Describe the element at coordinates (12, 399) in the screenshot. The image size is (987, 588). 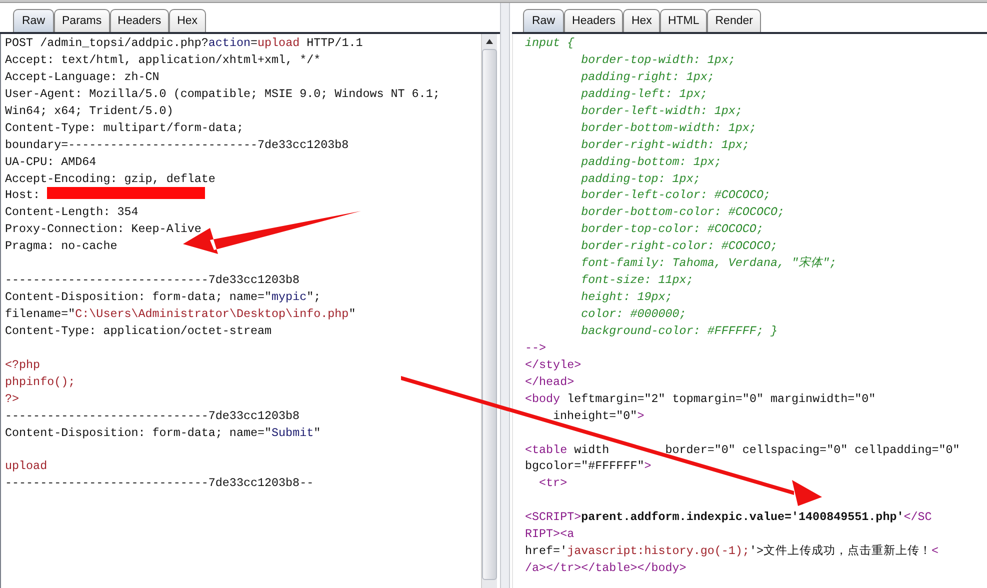
I see `code-text: ?>` at that location.